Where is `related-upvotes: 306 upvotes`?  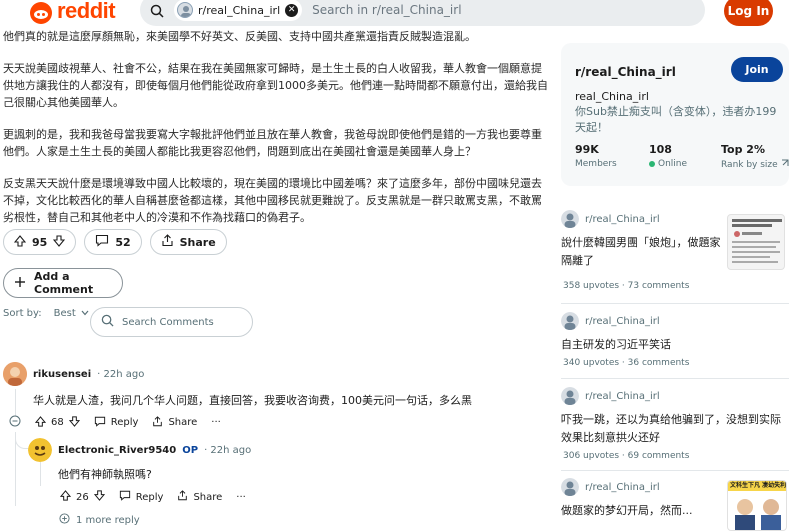
related-upvotes: 306 upvotes is located at coordinates (591, 456).